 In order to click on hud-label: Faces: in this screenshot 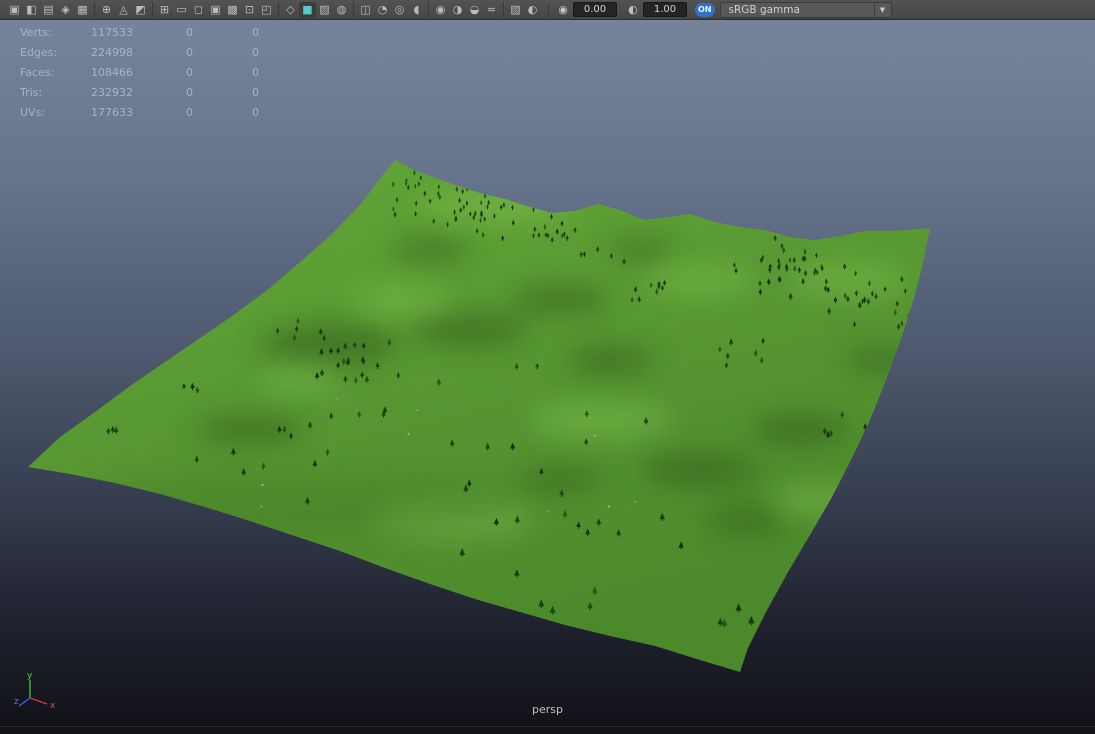, I will do `click(37, 72)`.